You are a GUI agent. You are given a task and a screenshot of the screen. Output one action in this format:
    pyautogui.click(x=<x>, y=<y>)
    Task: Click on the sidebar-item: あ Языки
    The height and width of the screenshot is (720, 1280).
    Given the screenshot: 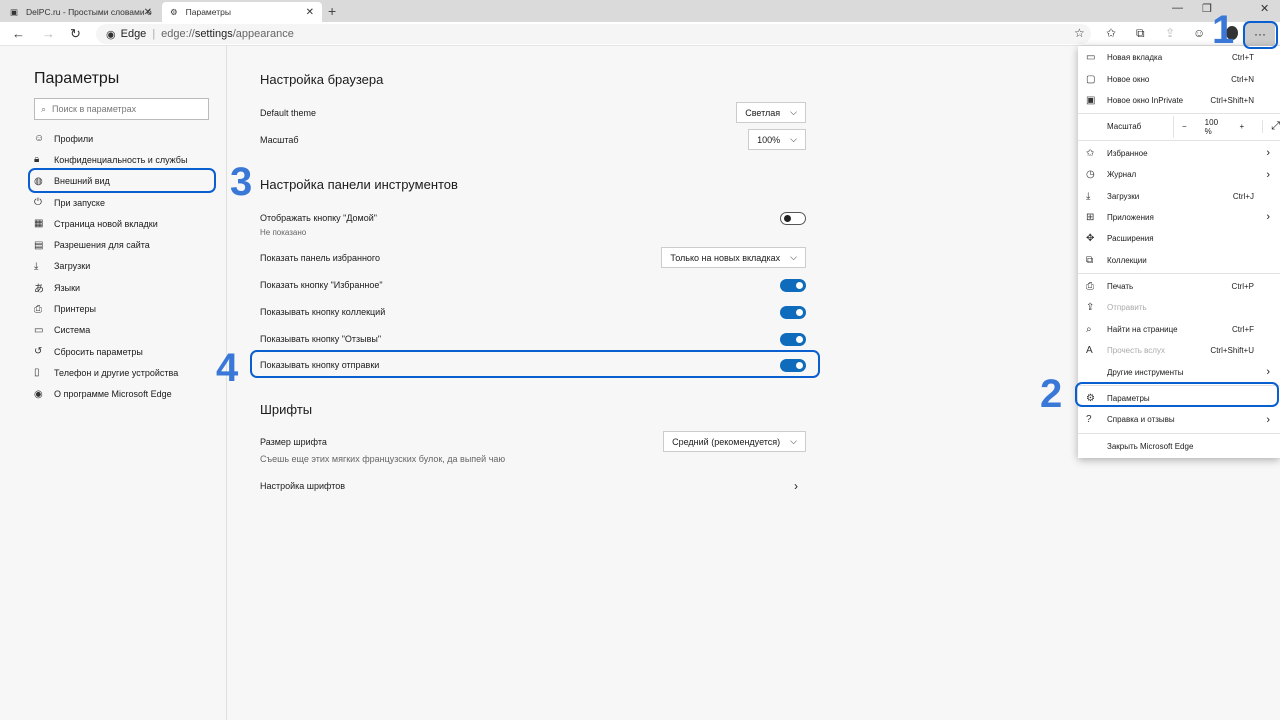 What is the action you would take?
    pyautogui.click(x=110, y=287)
    